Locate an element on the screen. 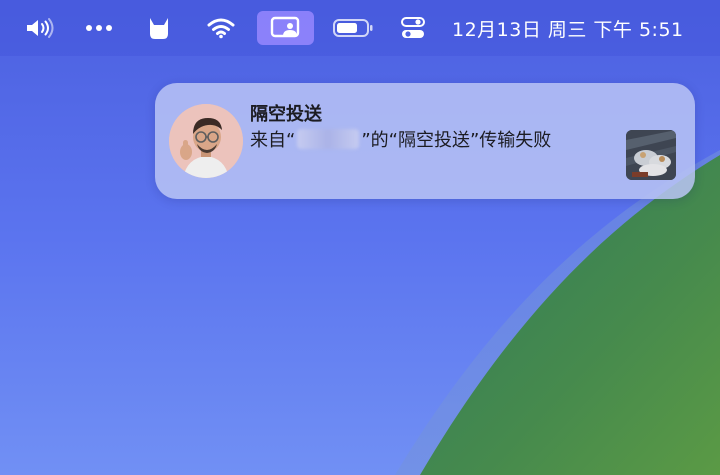 The height and width of the screenshot is (475, 720). notification-body: 来自“ ”的“隔空投送”传输失败 is located at coordinates (400, 139).